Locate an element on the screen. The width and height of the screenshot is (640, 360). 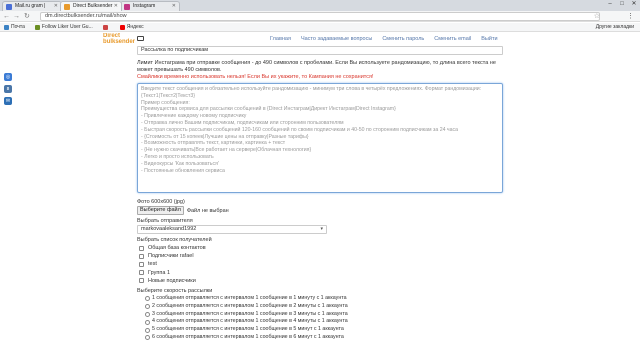
site-logo: Direct bulksender is located at coordinates (119, 39).